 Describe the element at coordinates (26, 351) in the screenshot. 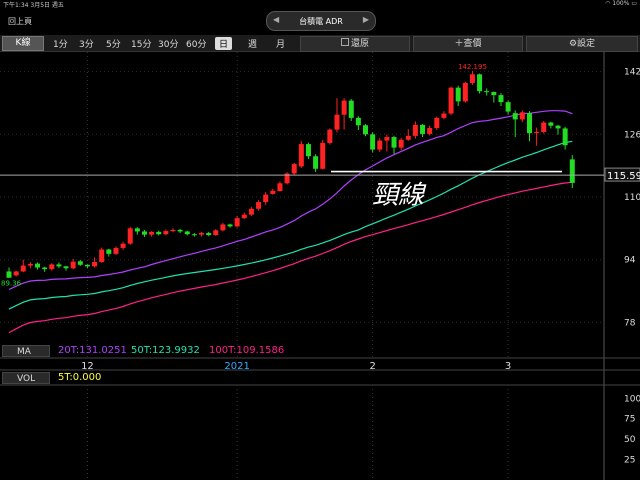

I see `ma-label: MA` at that location.